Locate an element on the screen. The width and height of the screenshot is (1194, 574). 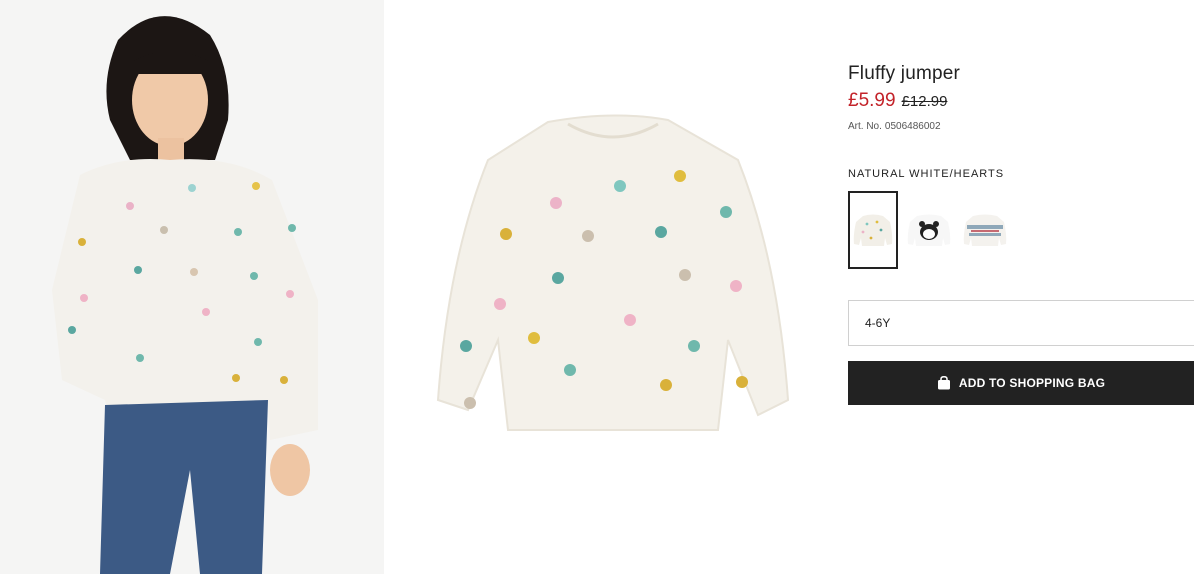
add-to-bag-label: ADD TO SHOPPING BAG is located at coordinates (1032, 383).